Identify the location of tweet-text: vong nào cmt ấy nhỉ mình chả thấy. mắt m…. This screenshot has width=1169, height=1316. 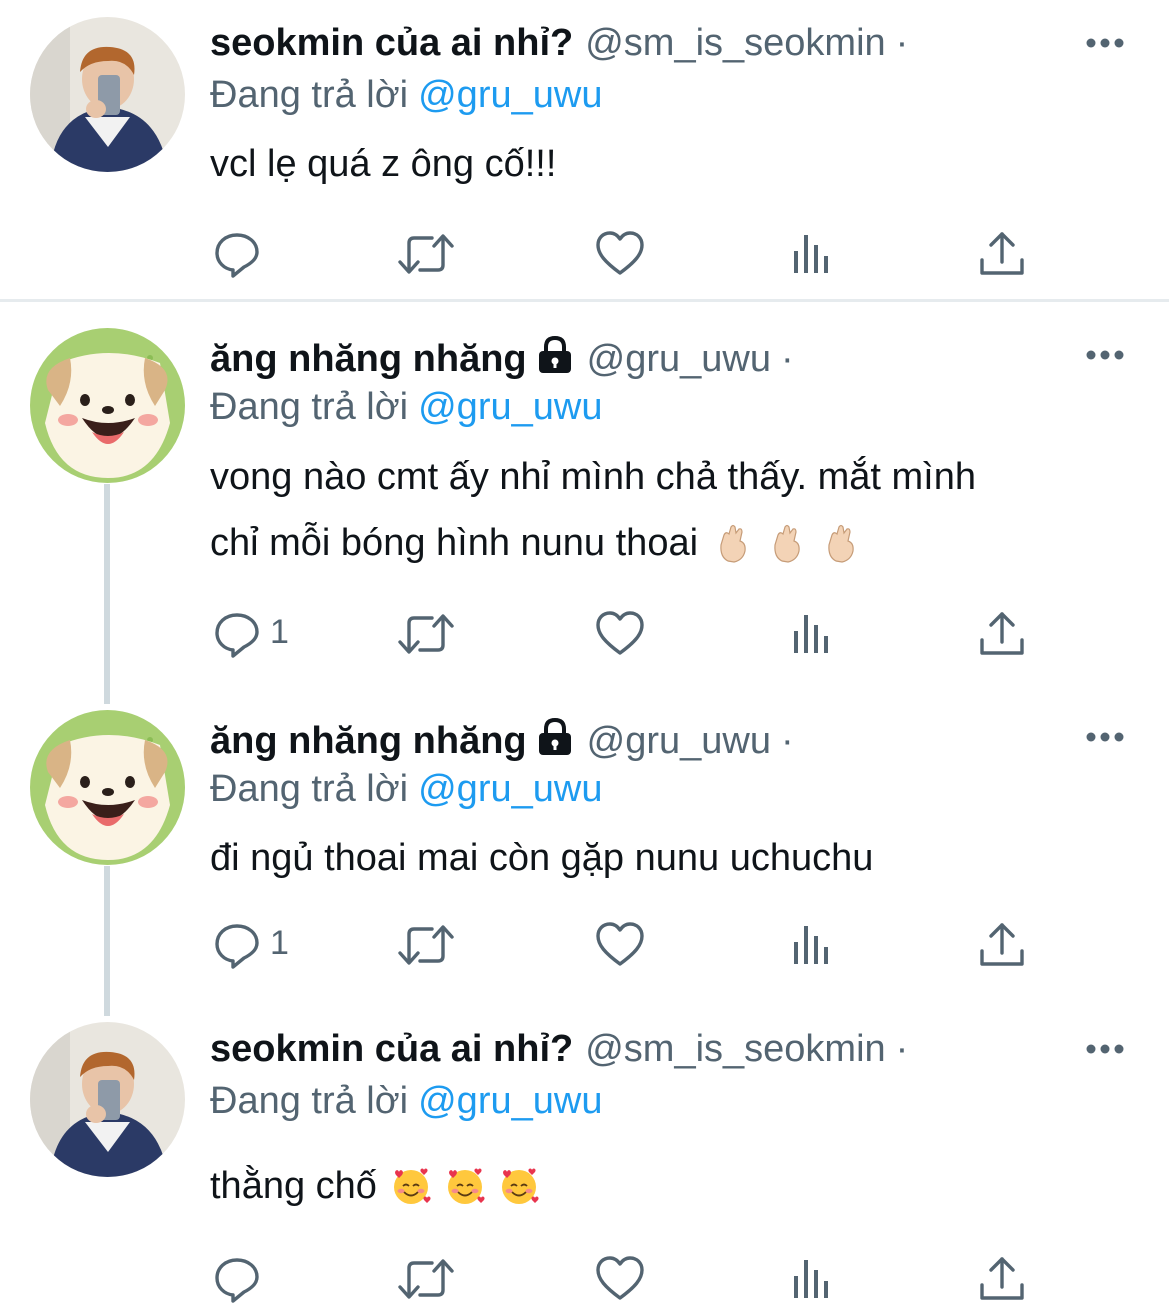
(665, 510).